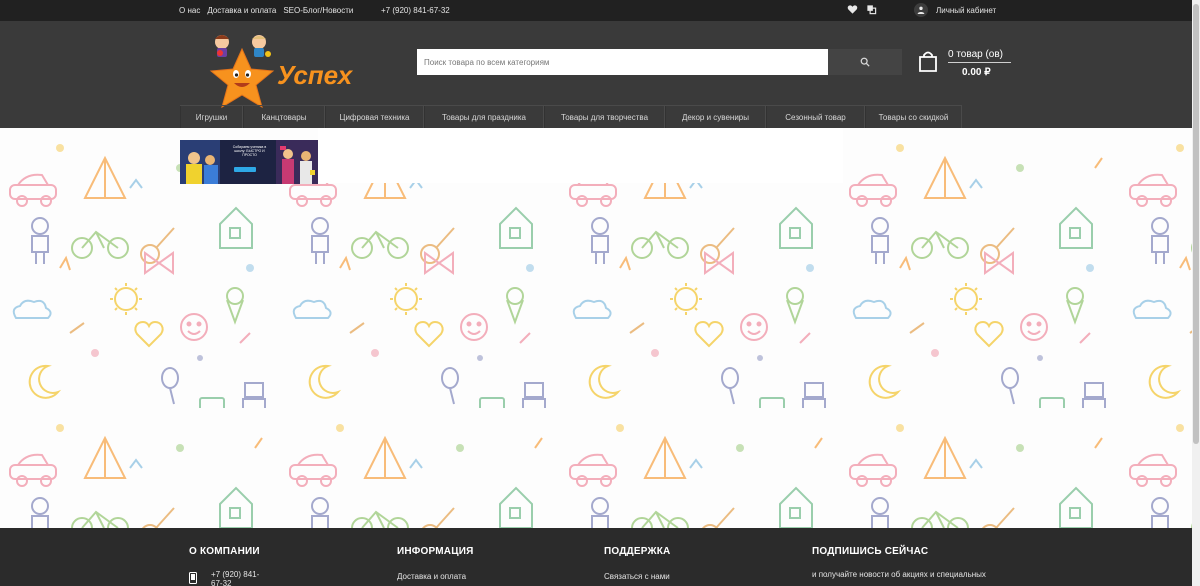  I want to click on logo: Успех, so click(288, 71).